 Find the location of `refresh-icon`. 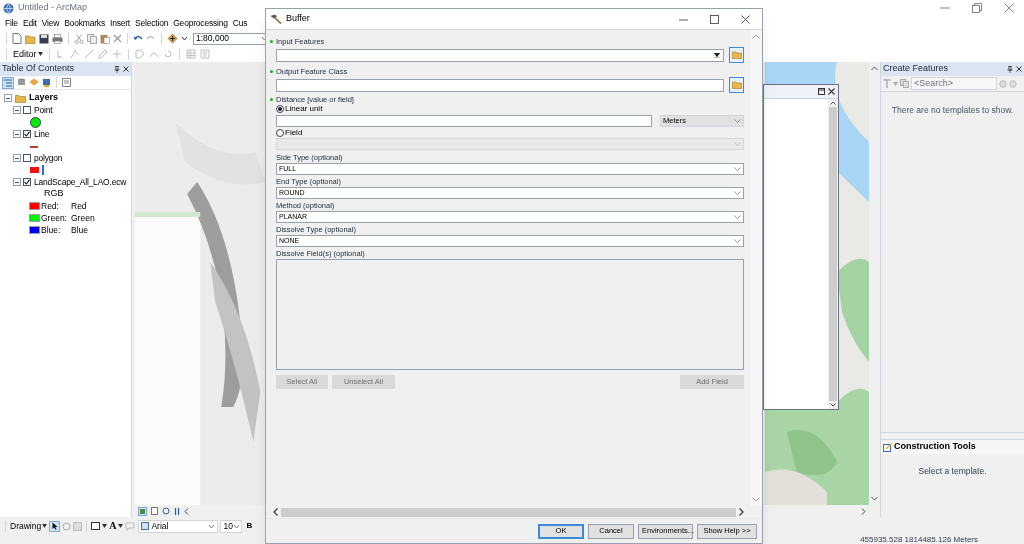

refresh-icon is located at coordinates (166, 511).